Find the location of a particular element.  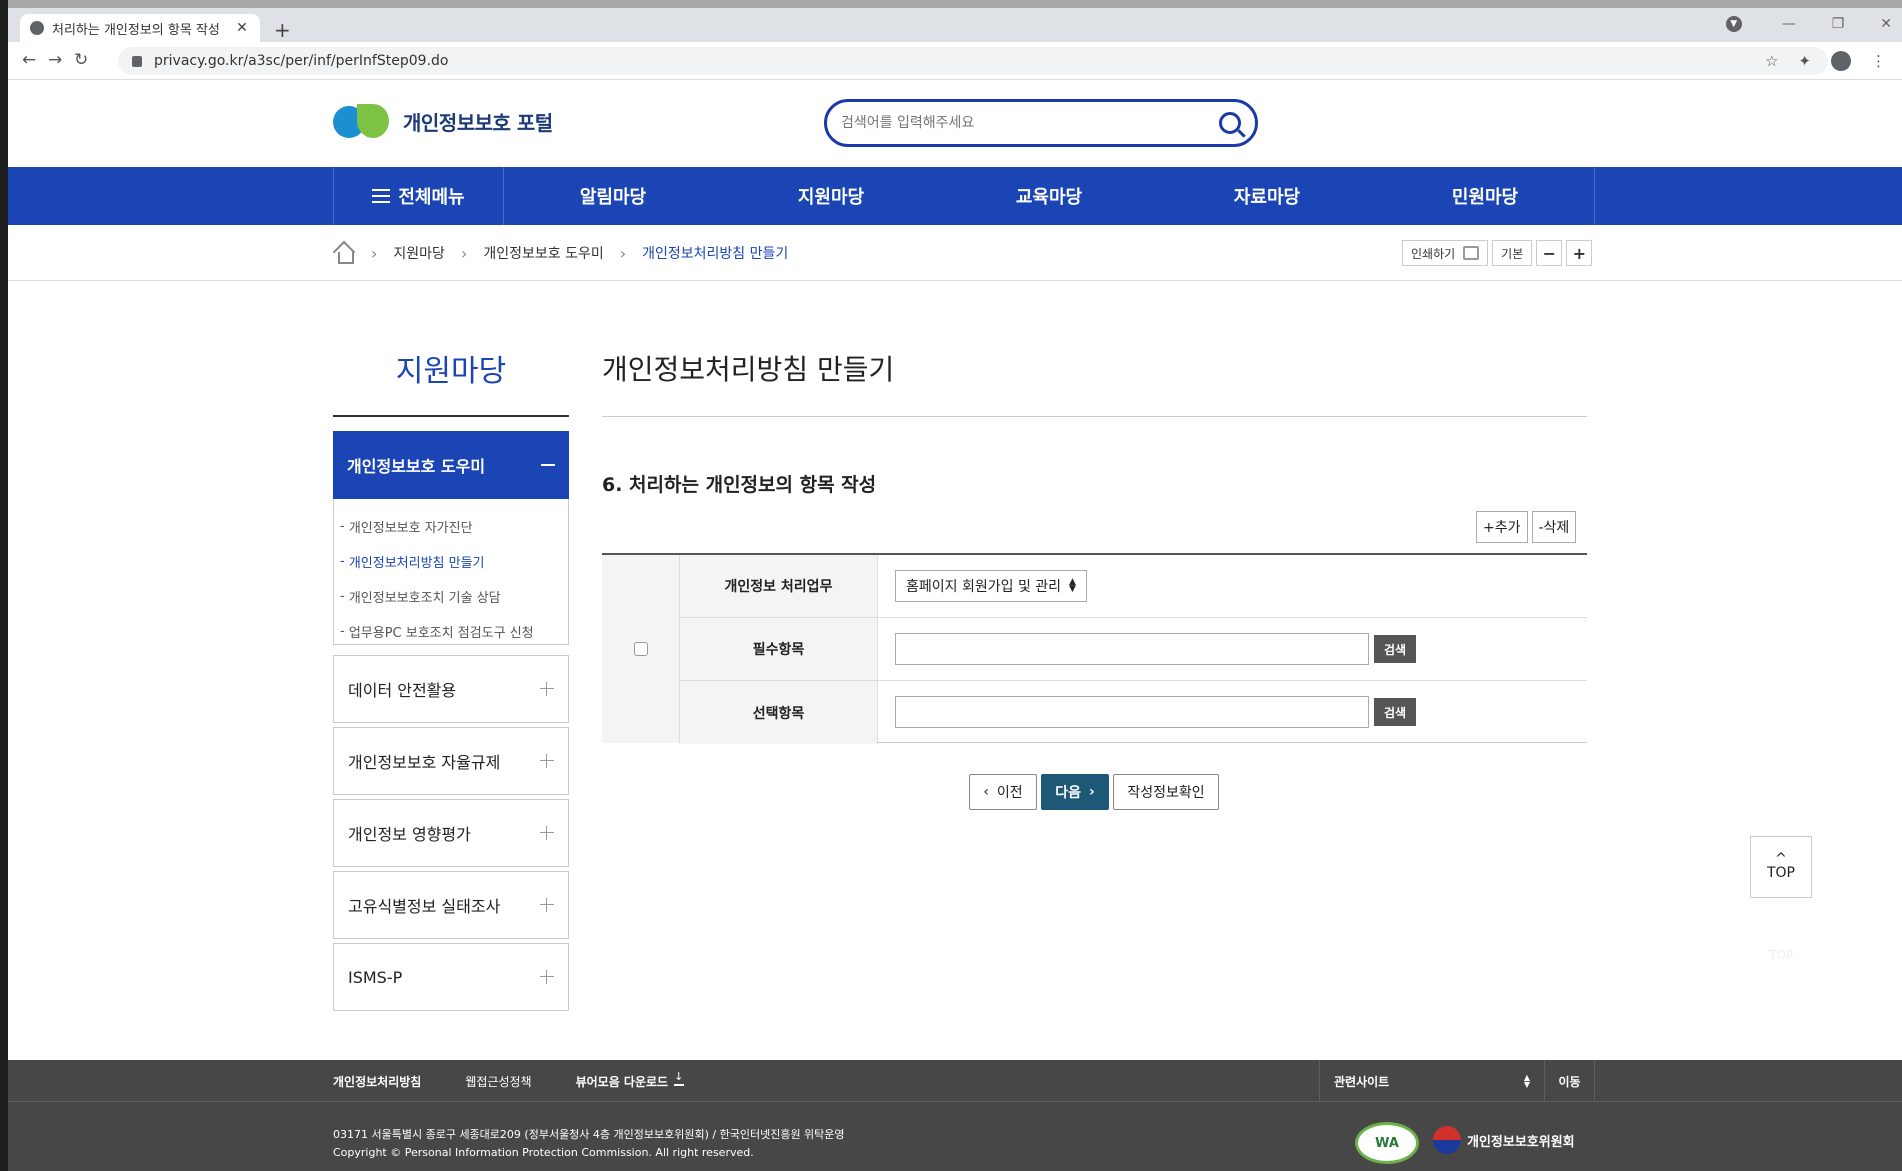

task-select: 홈페이지 회원가입 및 관리 ▲ ▼ is located at coordinates (991, 586).